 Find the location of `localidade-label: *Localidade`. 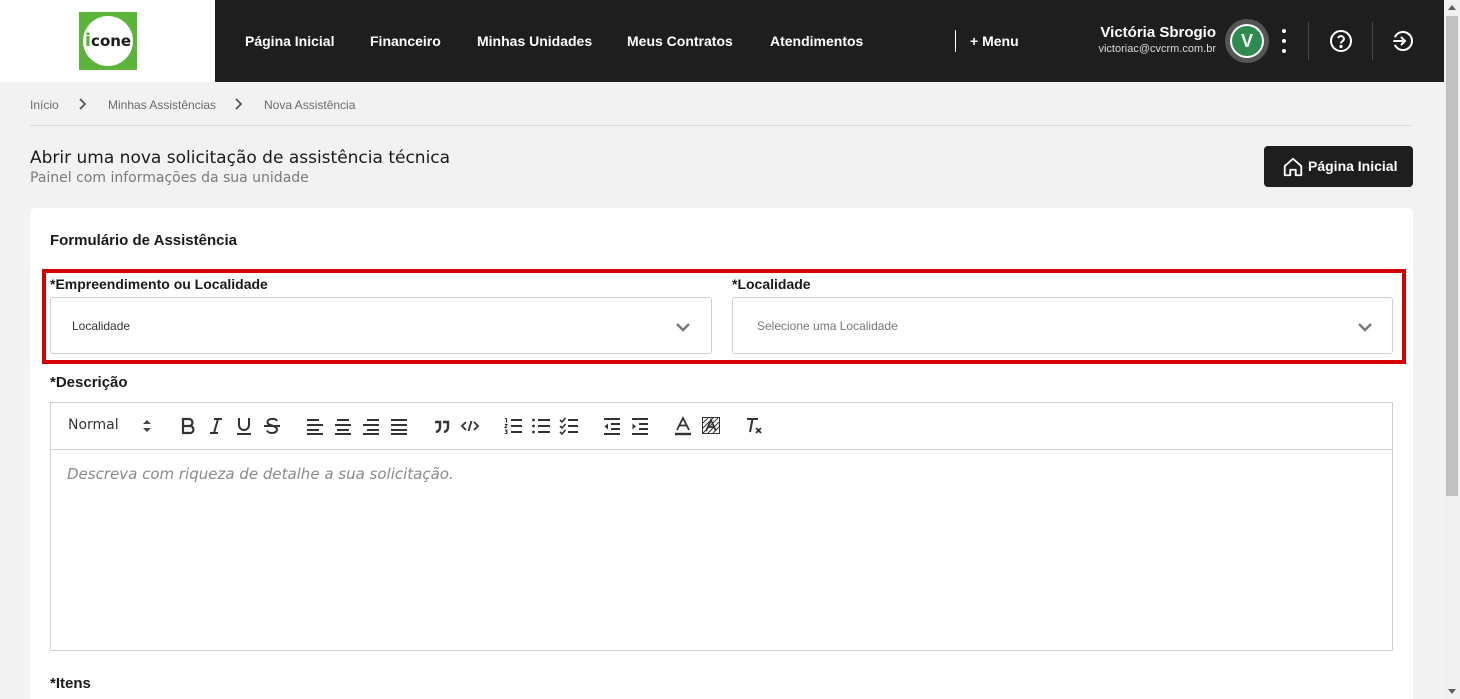

localidade-label: *Localidade is located at coordinates (771, 284).